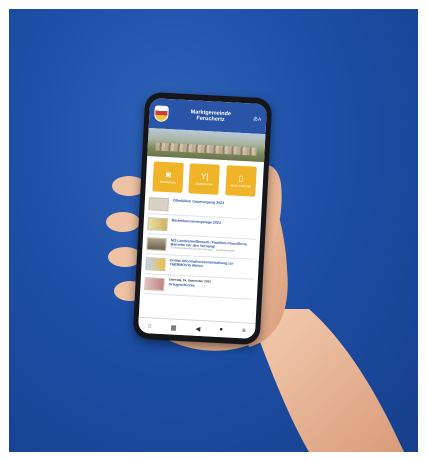 The height and width of the screenshot is (461, 427). I want to click on calendar-icon: ▦, so click(173, 327).